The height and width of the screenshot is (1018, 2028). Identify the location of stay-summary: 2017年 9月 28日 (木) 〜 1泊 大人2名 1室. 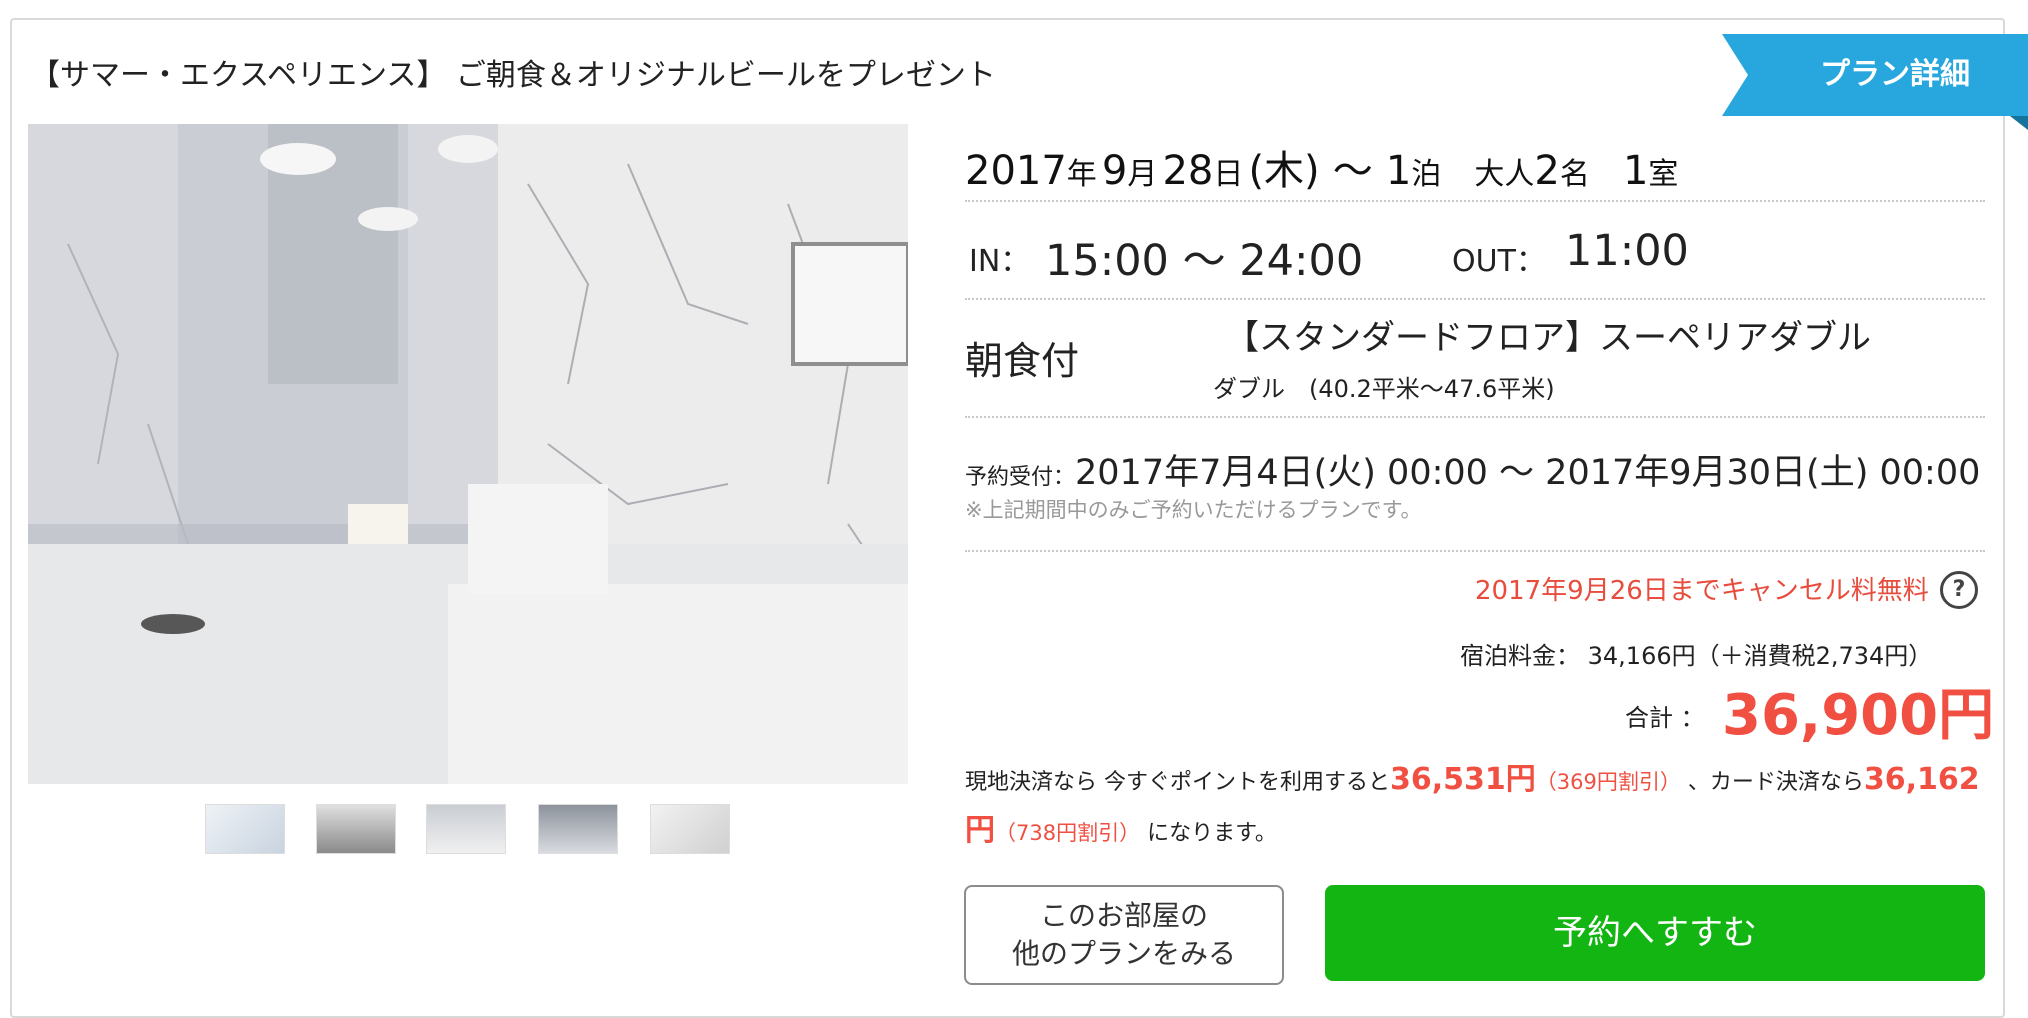
(1475, 167).